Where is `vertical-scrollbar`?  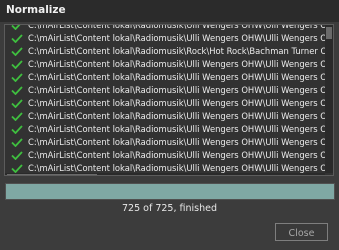 vertical-scrollbar is located at coordinates (329, 99).